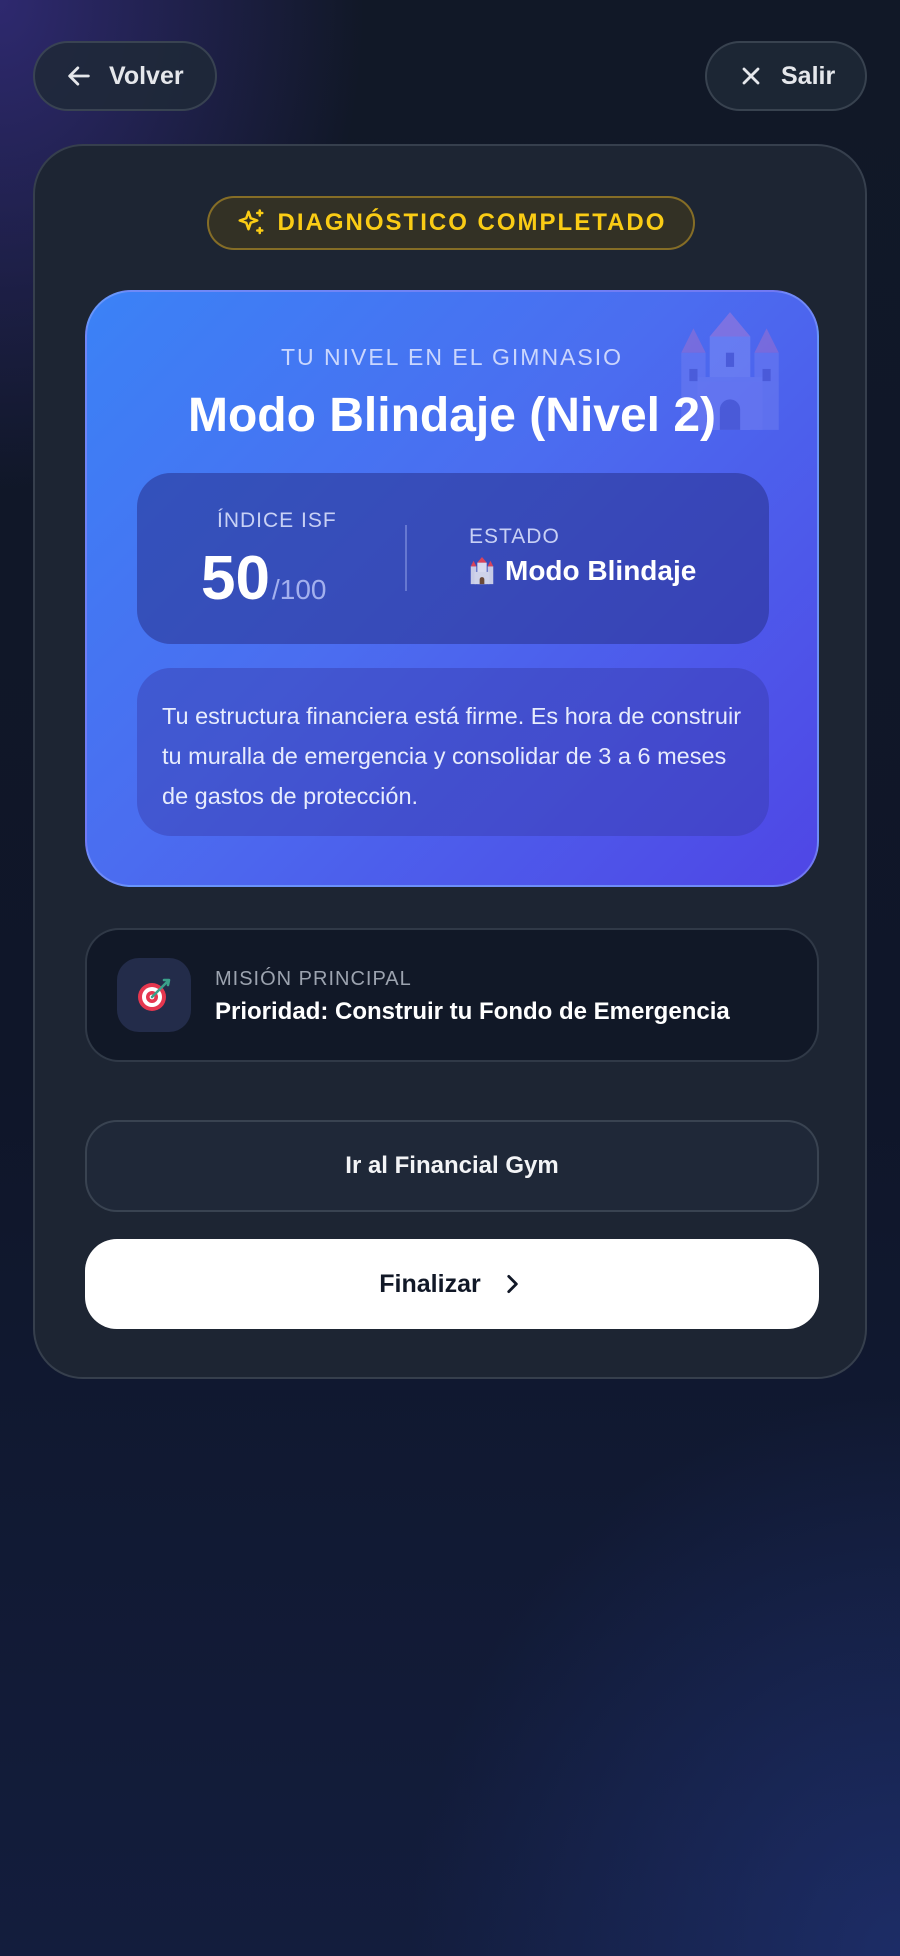  Describe the element at coordinates (79, 76) in the screenshot. I see `arrow-left-icon` at that location.